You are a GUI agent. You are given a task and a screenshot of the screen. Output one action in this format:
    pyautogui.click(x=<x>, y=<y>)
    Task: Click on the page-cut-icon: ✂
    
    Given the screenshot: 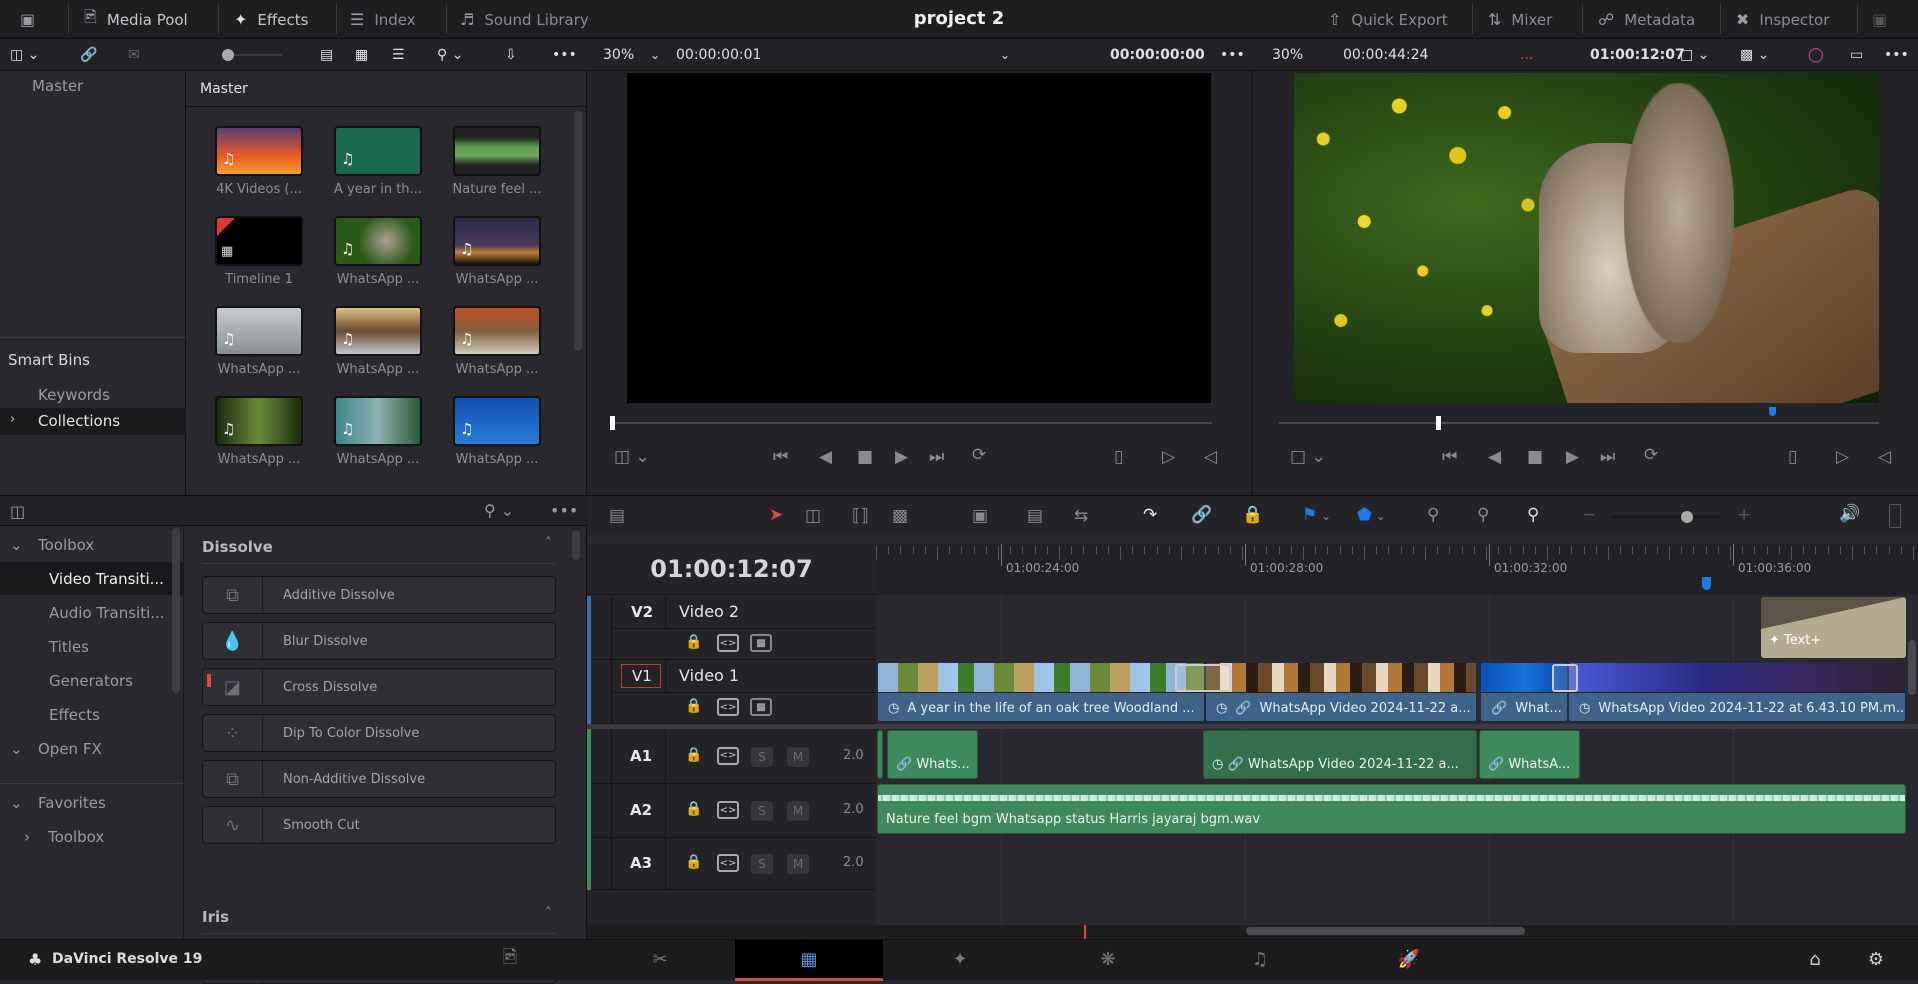 What is the action you would take?
    pyautogui.click(x=660, y=959)
    